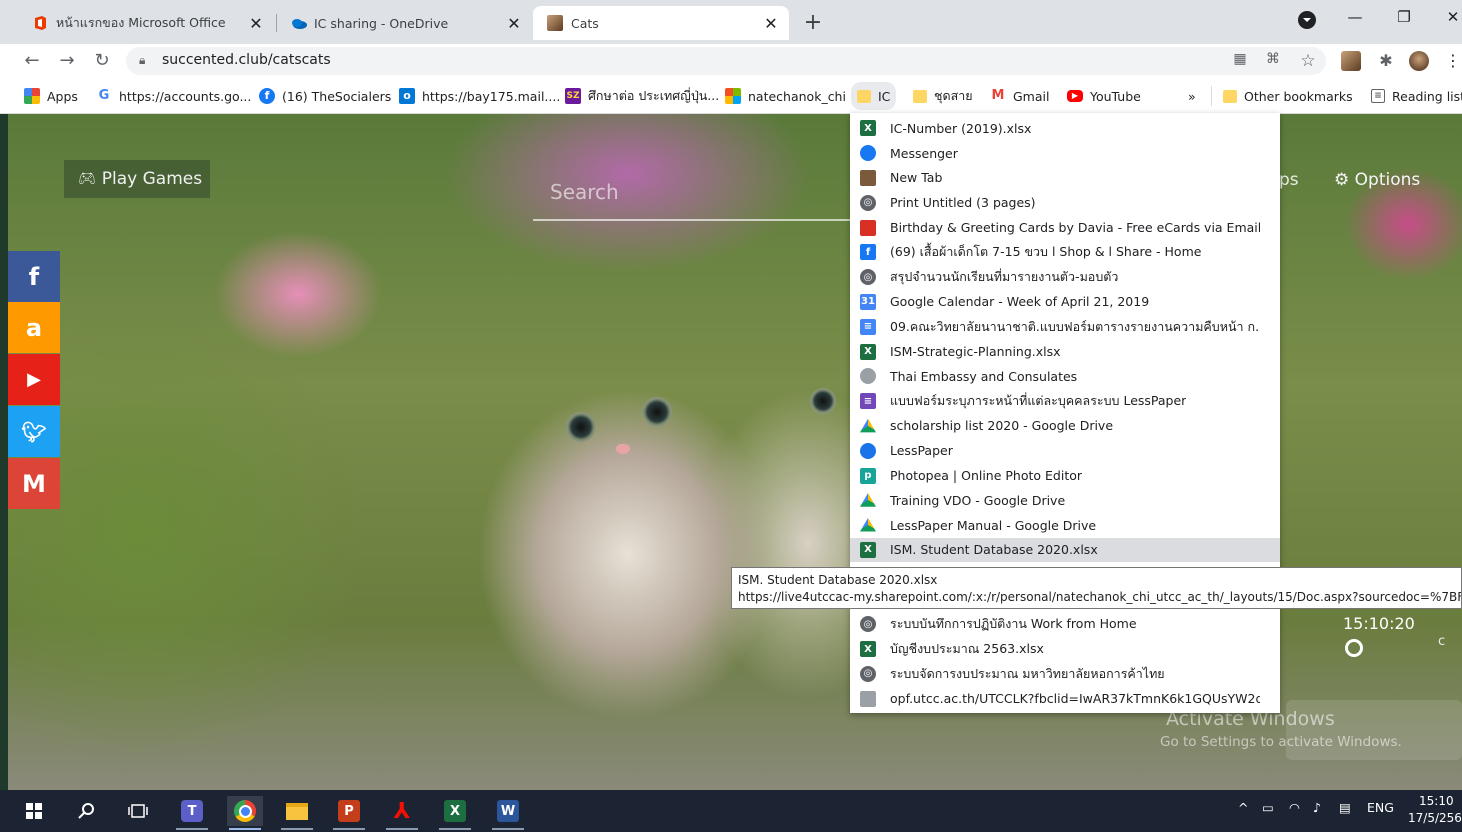 The width and height of the screenshot is (1462, 832). What do you see at coordinates (1065, 178) in the screenshot?
I see `bookmark-menu-item: New Tab` at bounding box center [1065, 178].